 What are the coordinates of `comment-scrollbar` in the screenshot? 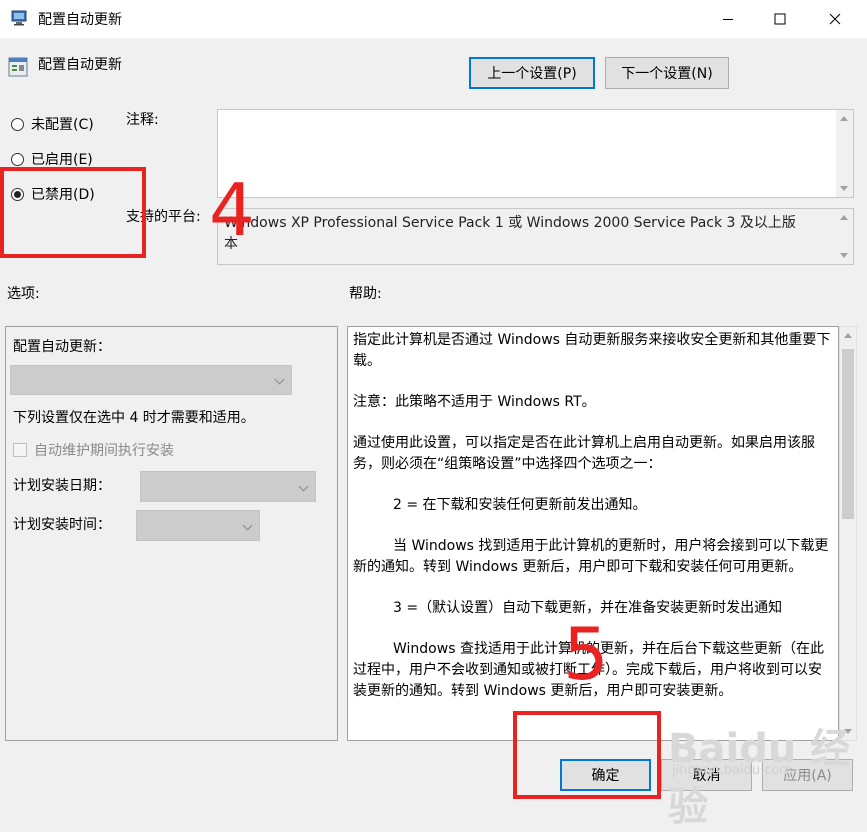 It's located at (844, 153).